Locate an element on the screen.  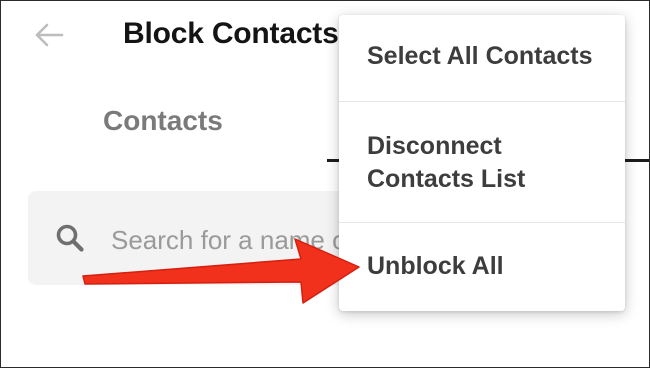
menu-item-select-all-contacts: Select All Contacts is located at coordinates (482, 56).